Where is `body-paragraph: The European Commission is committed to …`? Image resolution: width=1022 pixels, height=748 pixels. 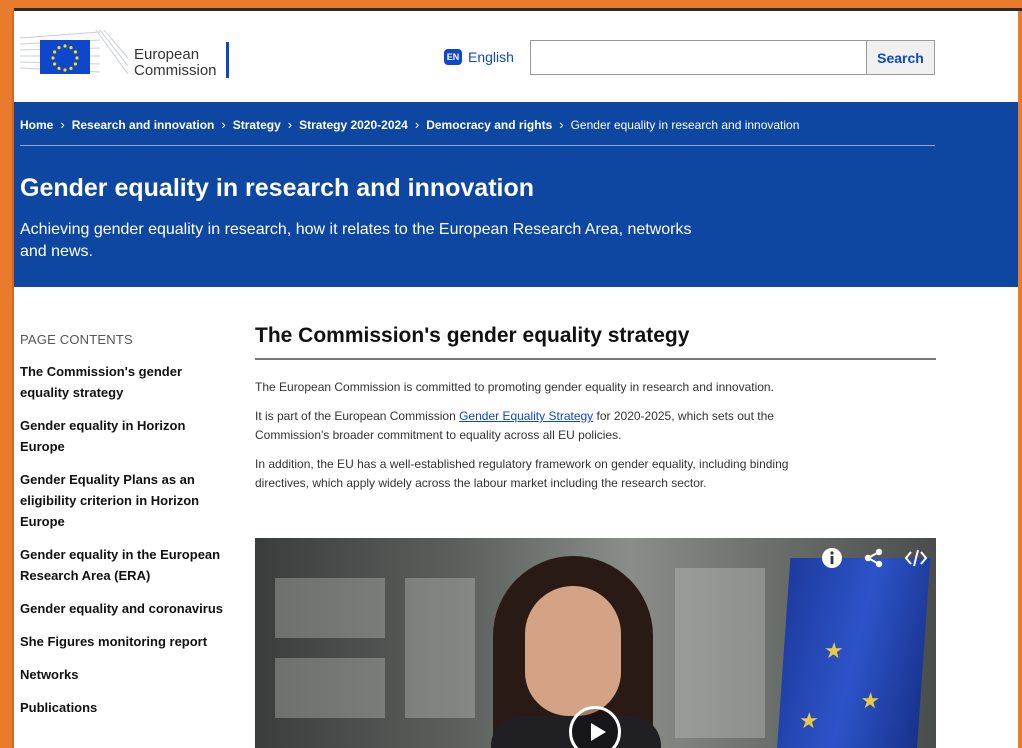 body-paragraph: The European Commission is committed to … is located at coordinates (514, 387).